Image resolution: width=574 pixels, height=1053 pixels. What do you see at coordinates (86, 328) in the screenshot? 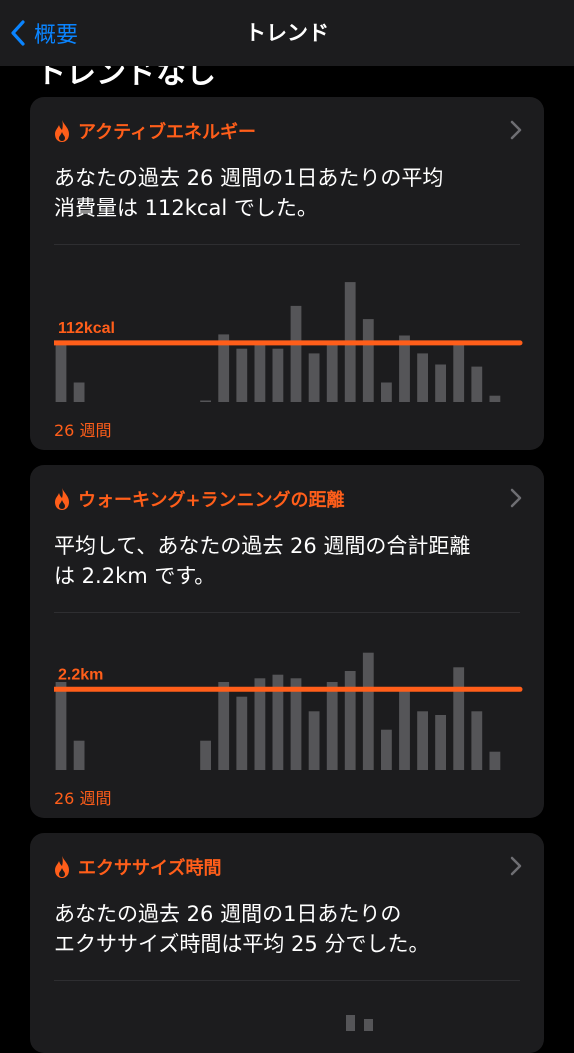
I see `average-label: 112kcal` at bounding box center [86, 328].